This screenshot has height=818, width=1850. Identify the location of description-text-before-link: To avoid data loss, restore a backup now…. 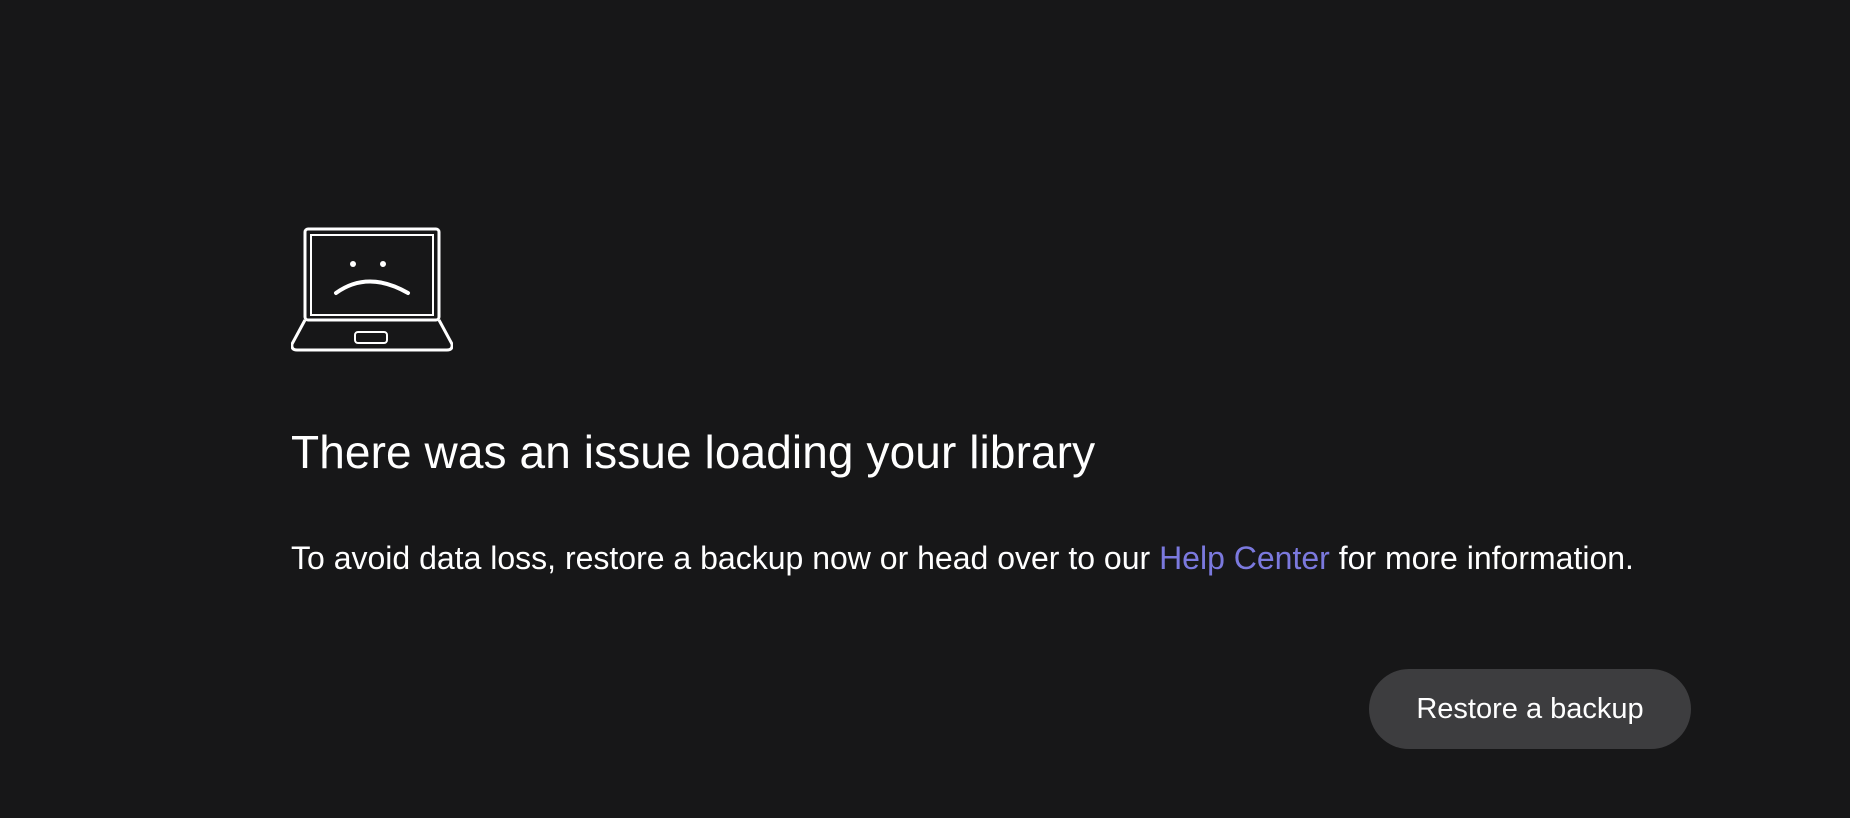
(725, 558).